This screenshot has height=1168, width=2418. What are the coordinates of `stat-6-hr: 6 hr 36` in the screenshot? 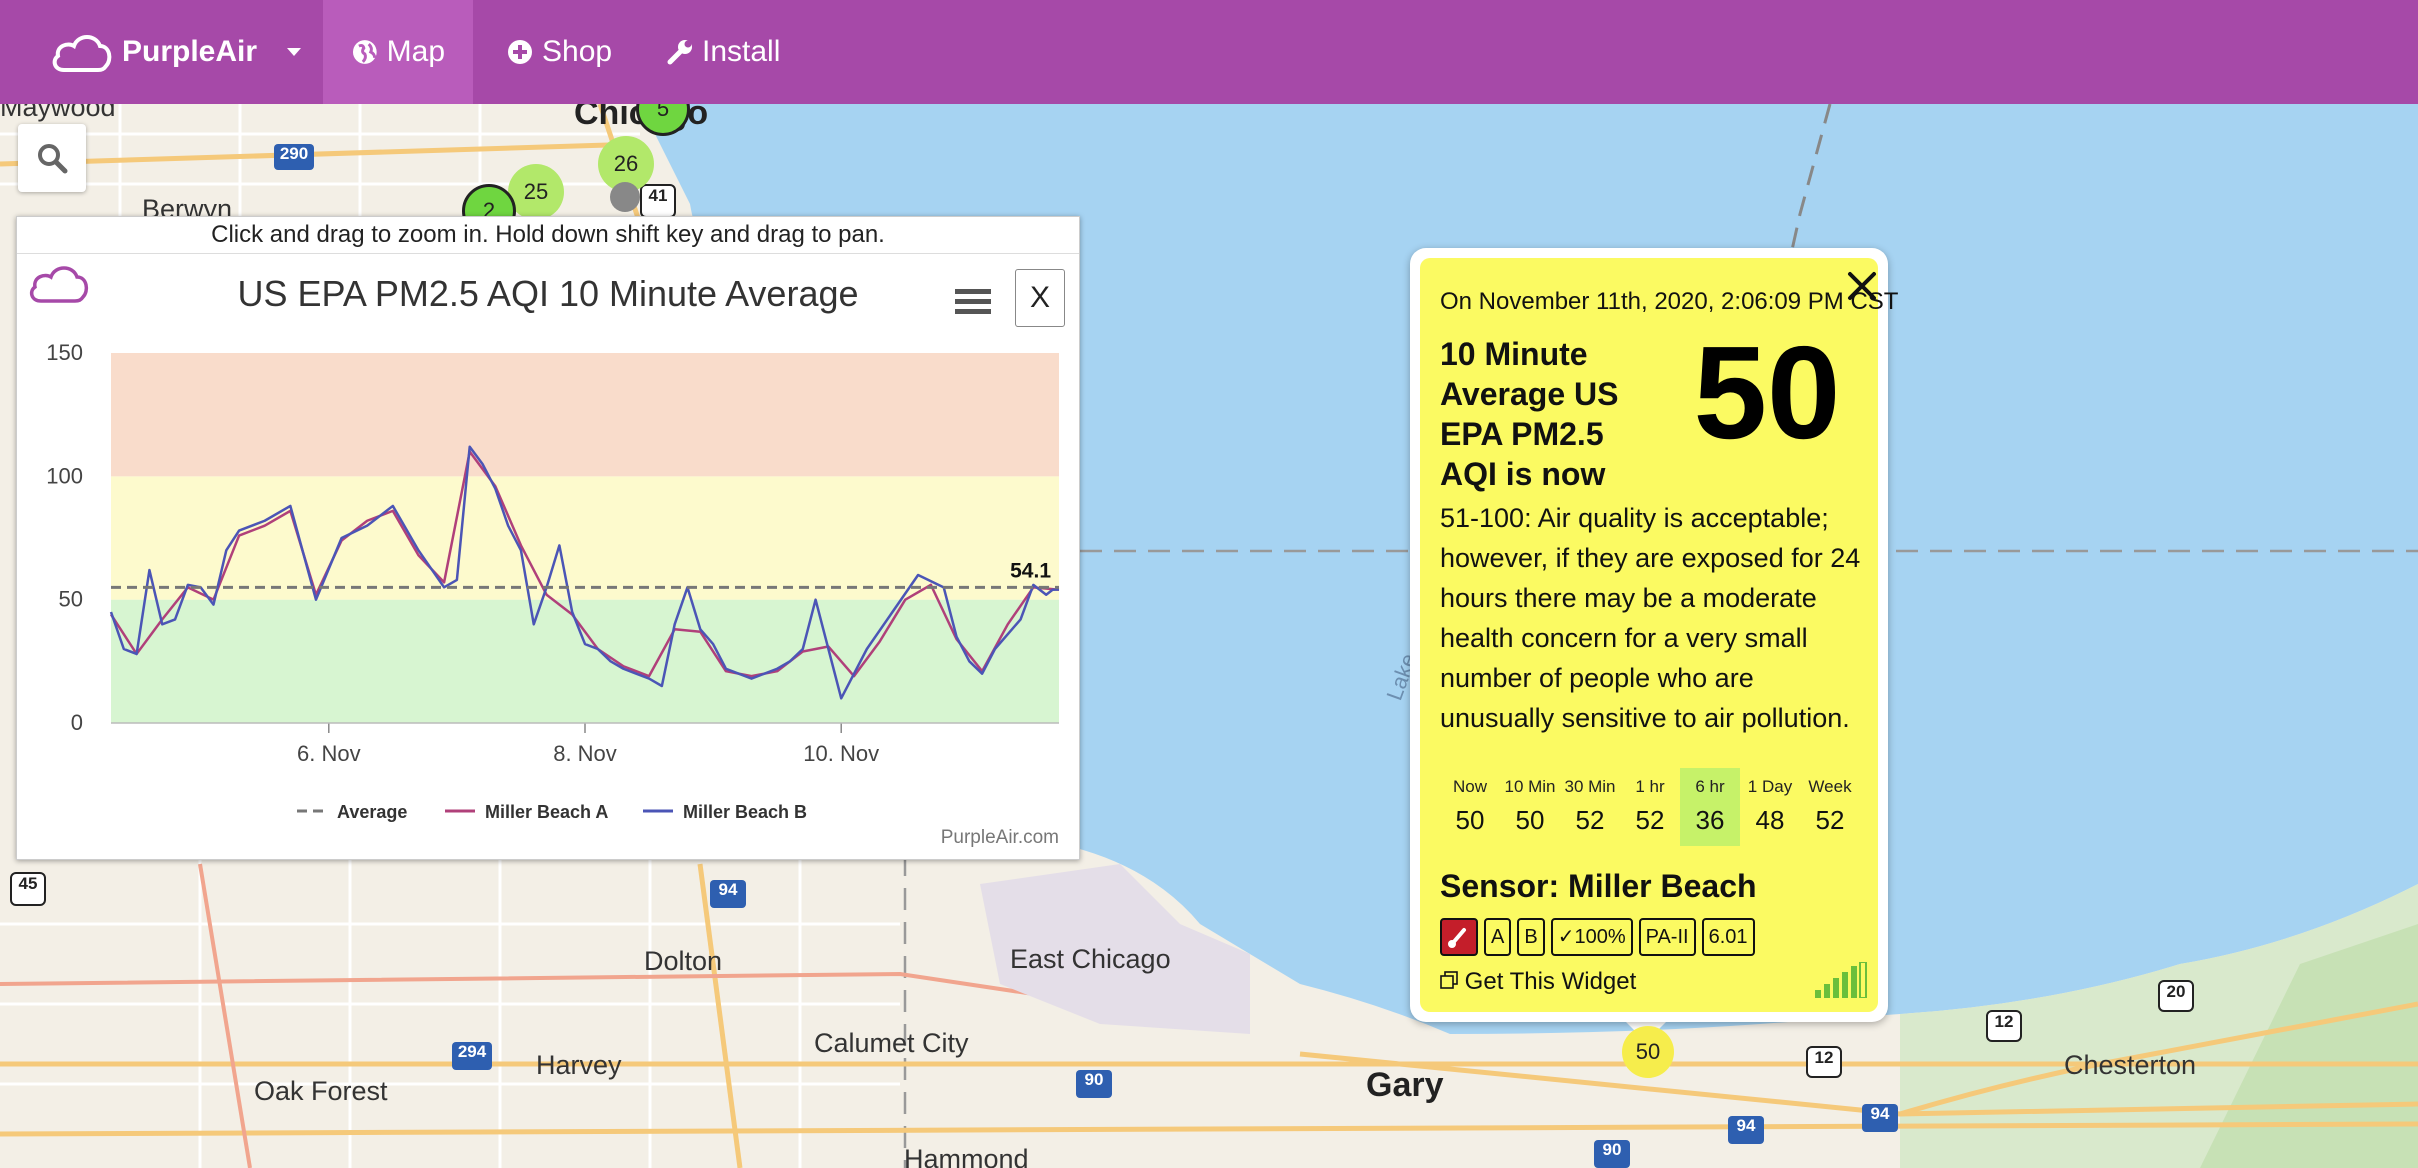 It's located at (1710, 807).